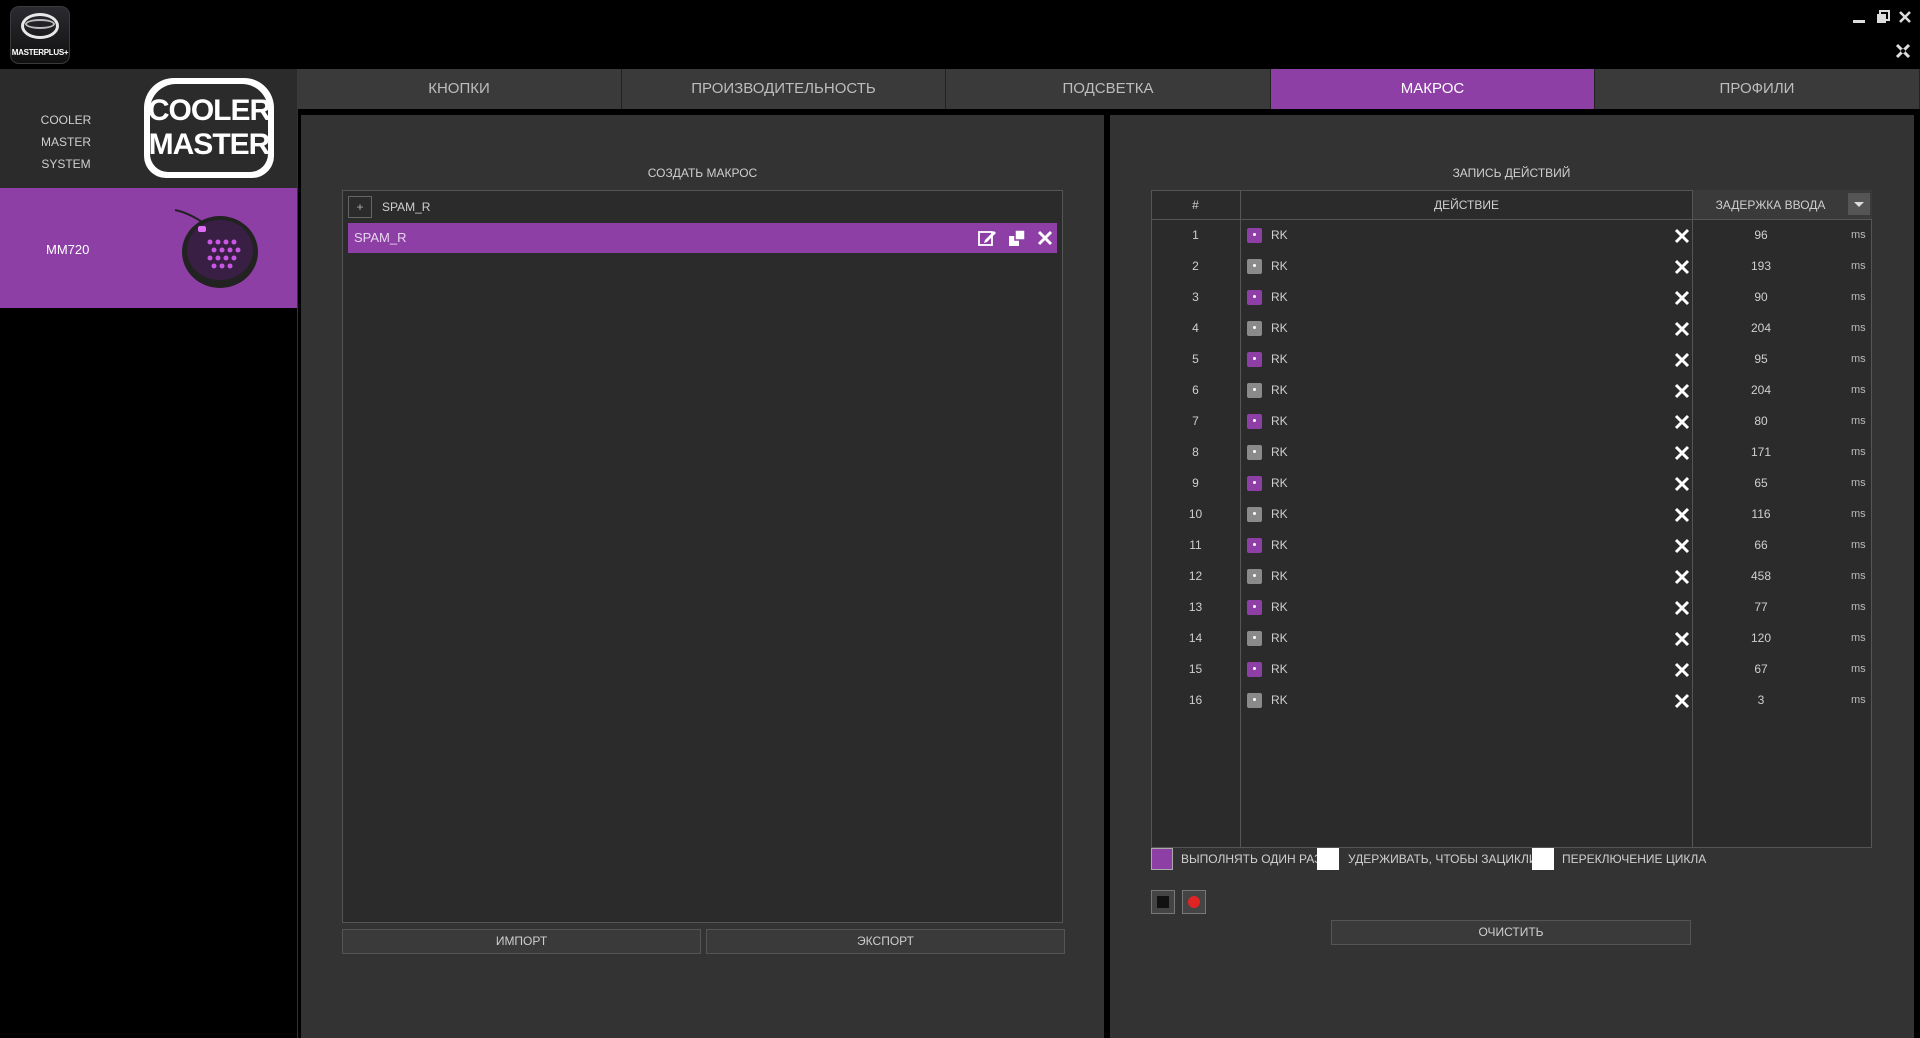 The image size is (1920, 1038). I want to click on table-row: 9 RK 65 ms, so click(1511, 483).